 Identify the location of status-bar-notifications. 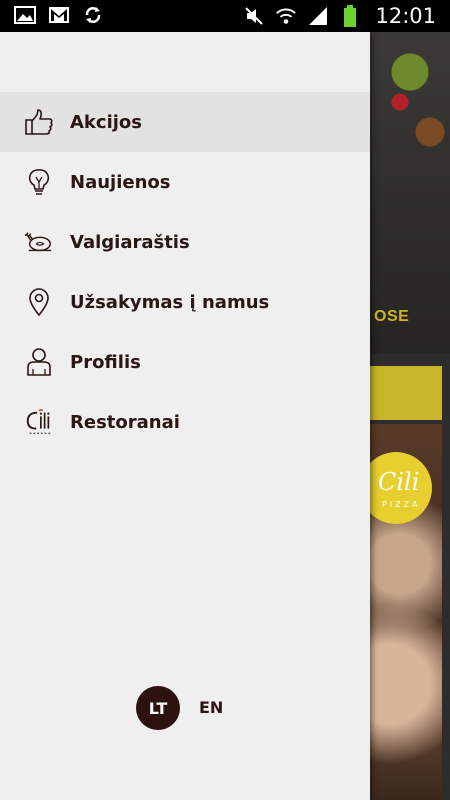
(59, 15).